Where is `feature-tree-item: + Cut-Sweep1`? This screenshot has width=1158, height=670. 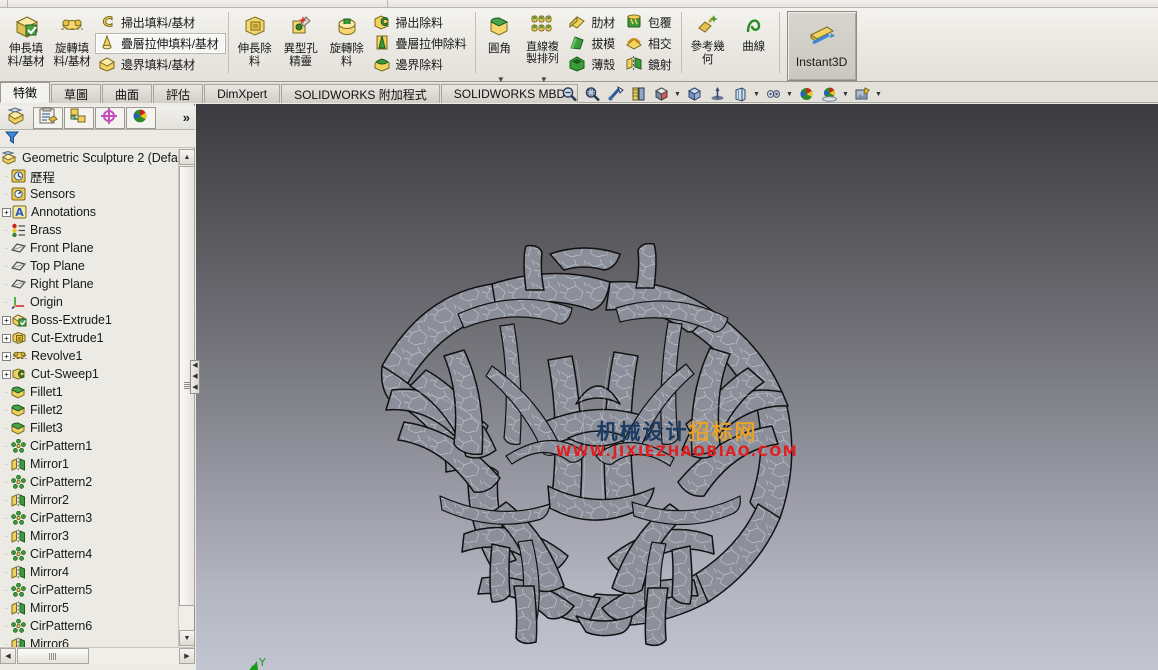
feature-tree-item: + Cut-Sweep1 is located at coordinates (89, 374).